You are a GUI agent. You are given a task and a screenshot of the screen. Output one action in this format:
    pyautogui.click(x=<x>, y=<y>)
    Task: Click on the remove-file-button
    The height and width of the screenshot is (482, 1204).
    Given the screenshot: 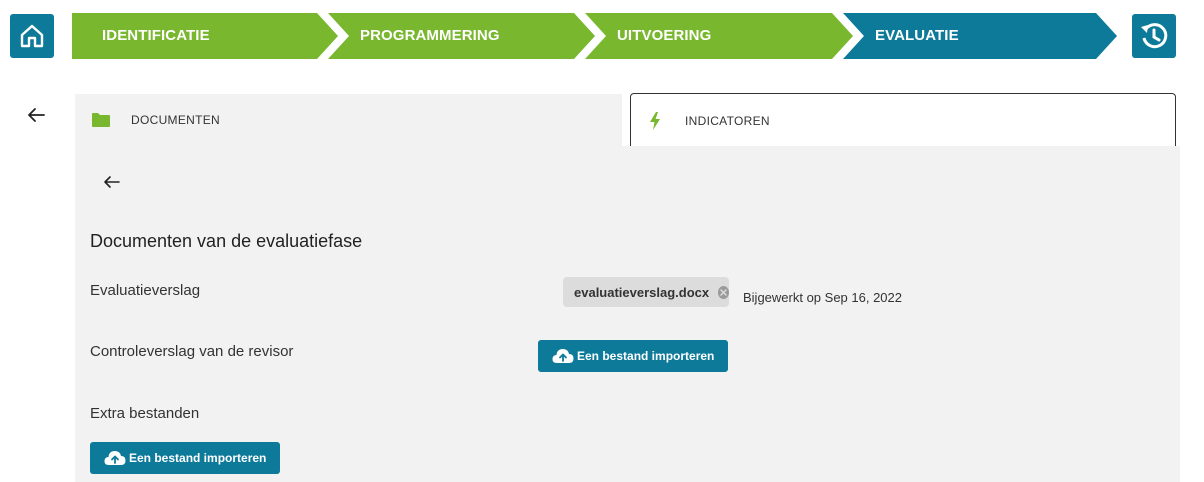 What is the action you would take?
    pyautogui.click(x=723, y=292)
    